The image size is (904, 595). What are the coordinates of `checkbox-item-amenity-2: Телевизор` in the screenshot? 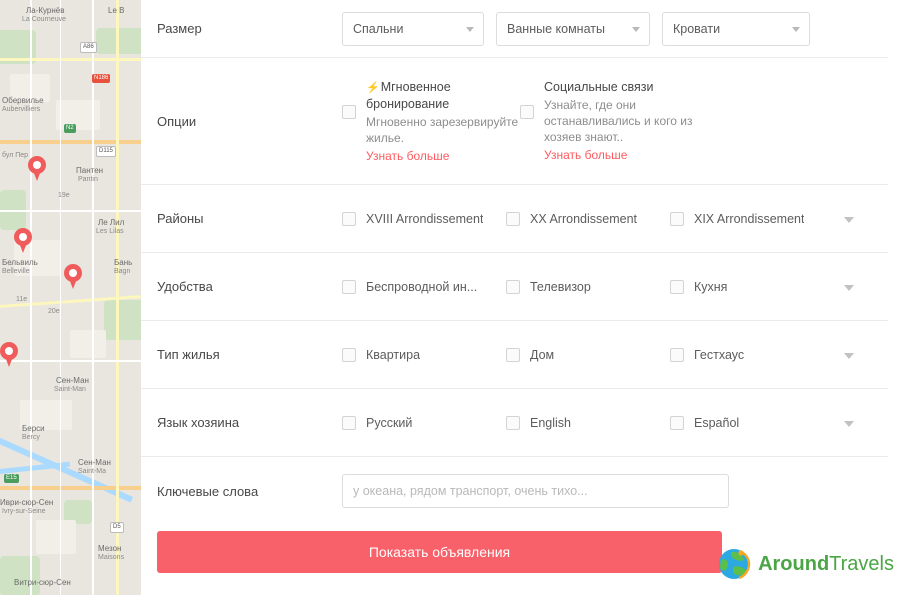 It's located at (588, 286).